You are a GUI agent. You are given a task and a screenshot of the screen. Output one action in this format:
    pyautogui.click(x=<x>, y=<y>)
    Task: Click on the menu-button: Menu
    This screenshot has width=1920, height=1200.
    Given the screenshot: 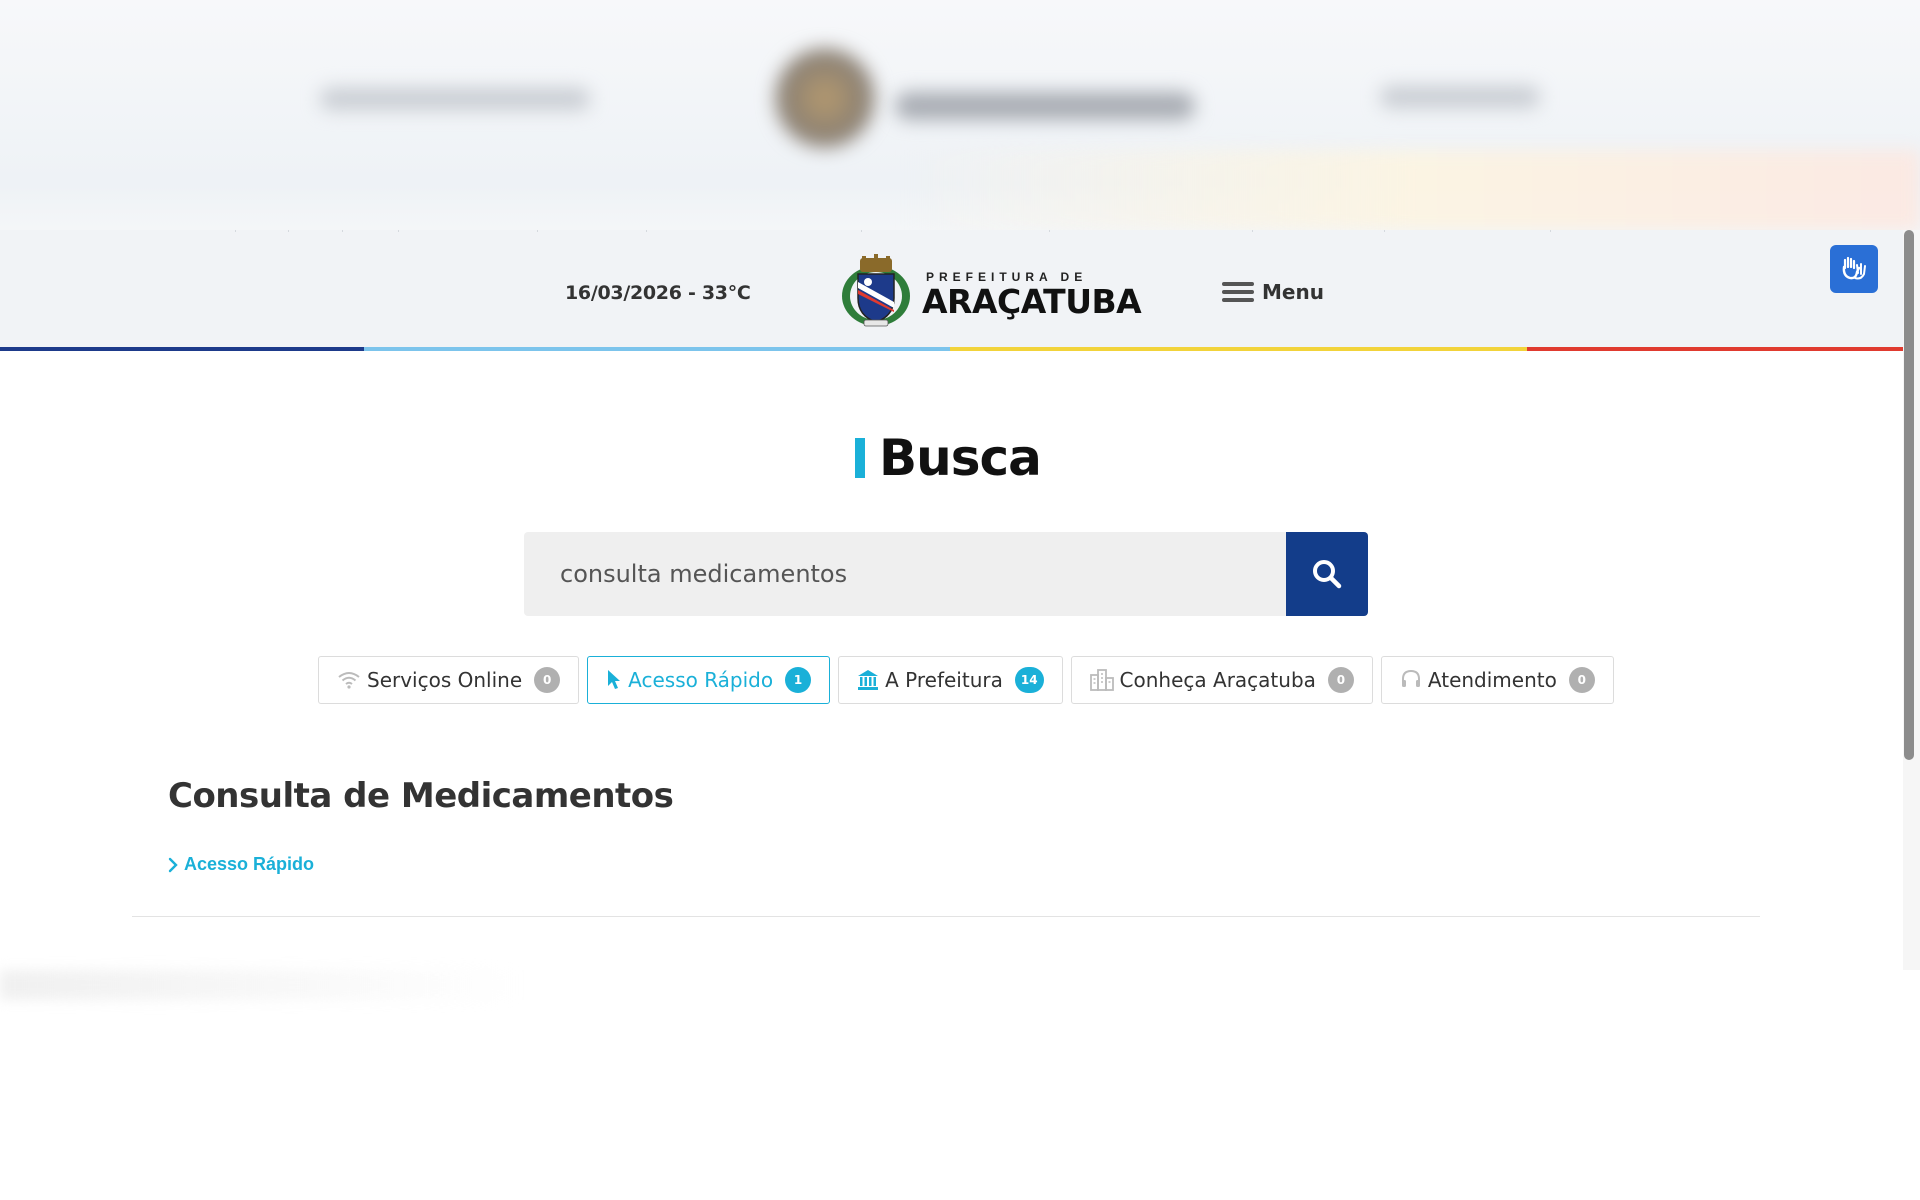 What is the action you would take?
    pyautogui.click(x=1273, y=292)
    